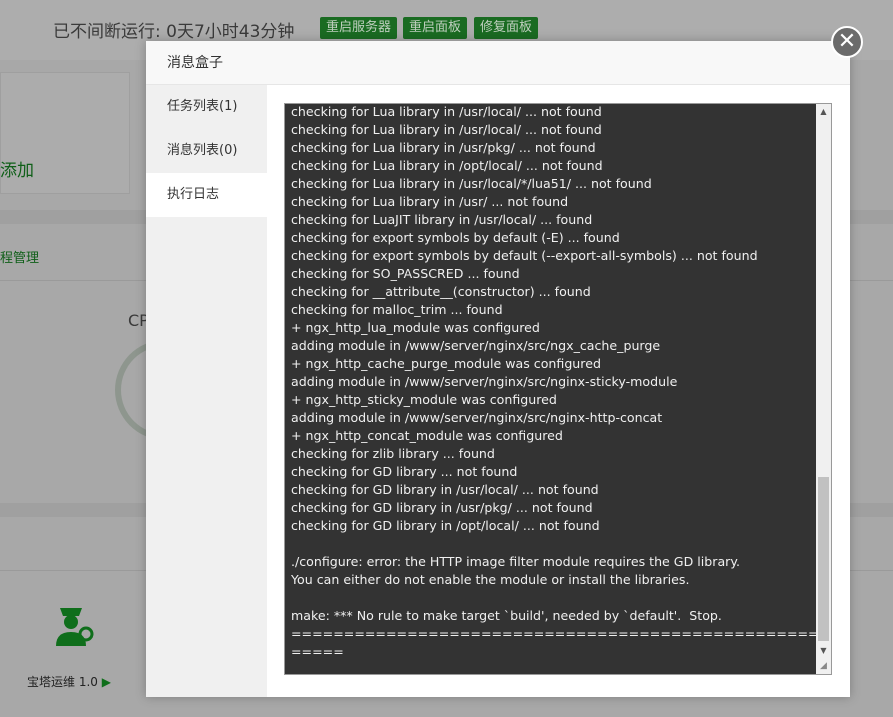 This screenshot has height=717, width=893. What do you see at coordinates (847, 42) in the screenshot?
I see `close-icon: ✕` at bounding box center [847, 42].